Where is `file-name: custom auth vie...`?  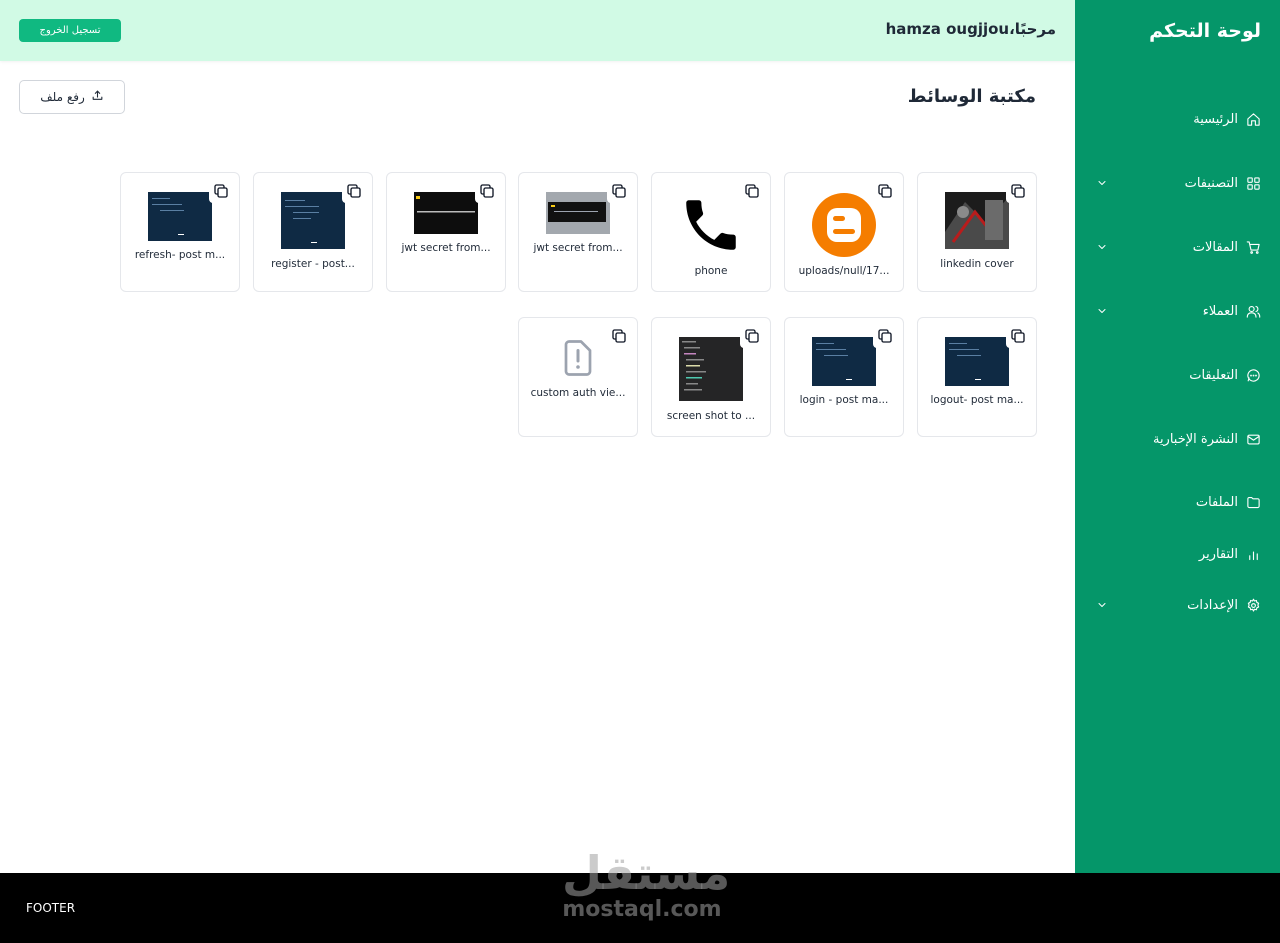 file-name: custom auth vie... is located at coordinates (578, 393).